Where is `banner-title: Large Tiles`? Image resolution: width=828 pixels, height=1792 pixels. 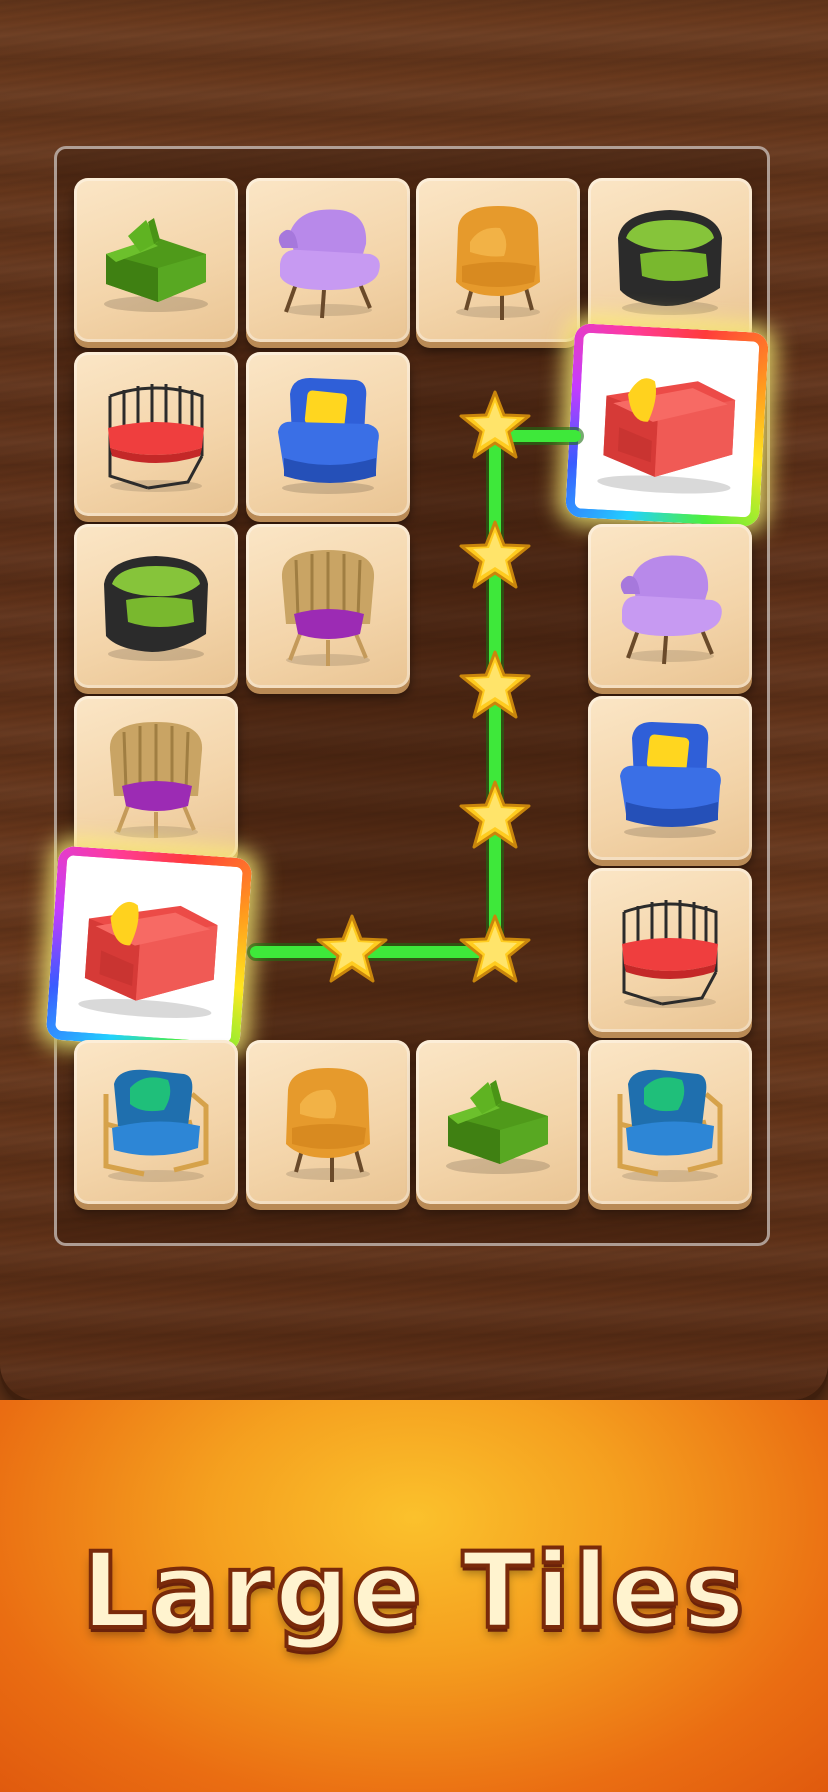
banner-title: Large Tiles is located at coordinates (413, 1591).